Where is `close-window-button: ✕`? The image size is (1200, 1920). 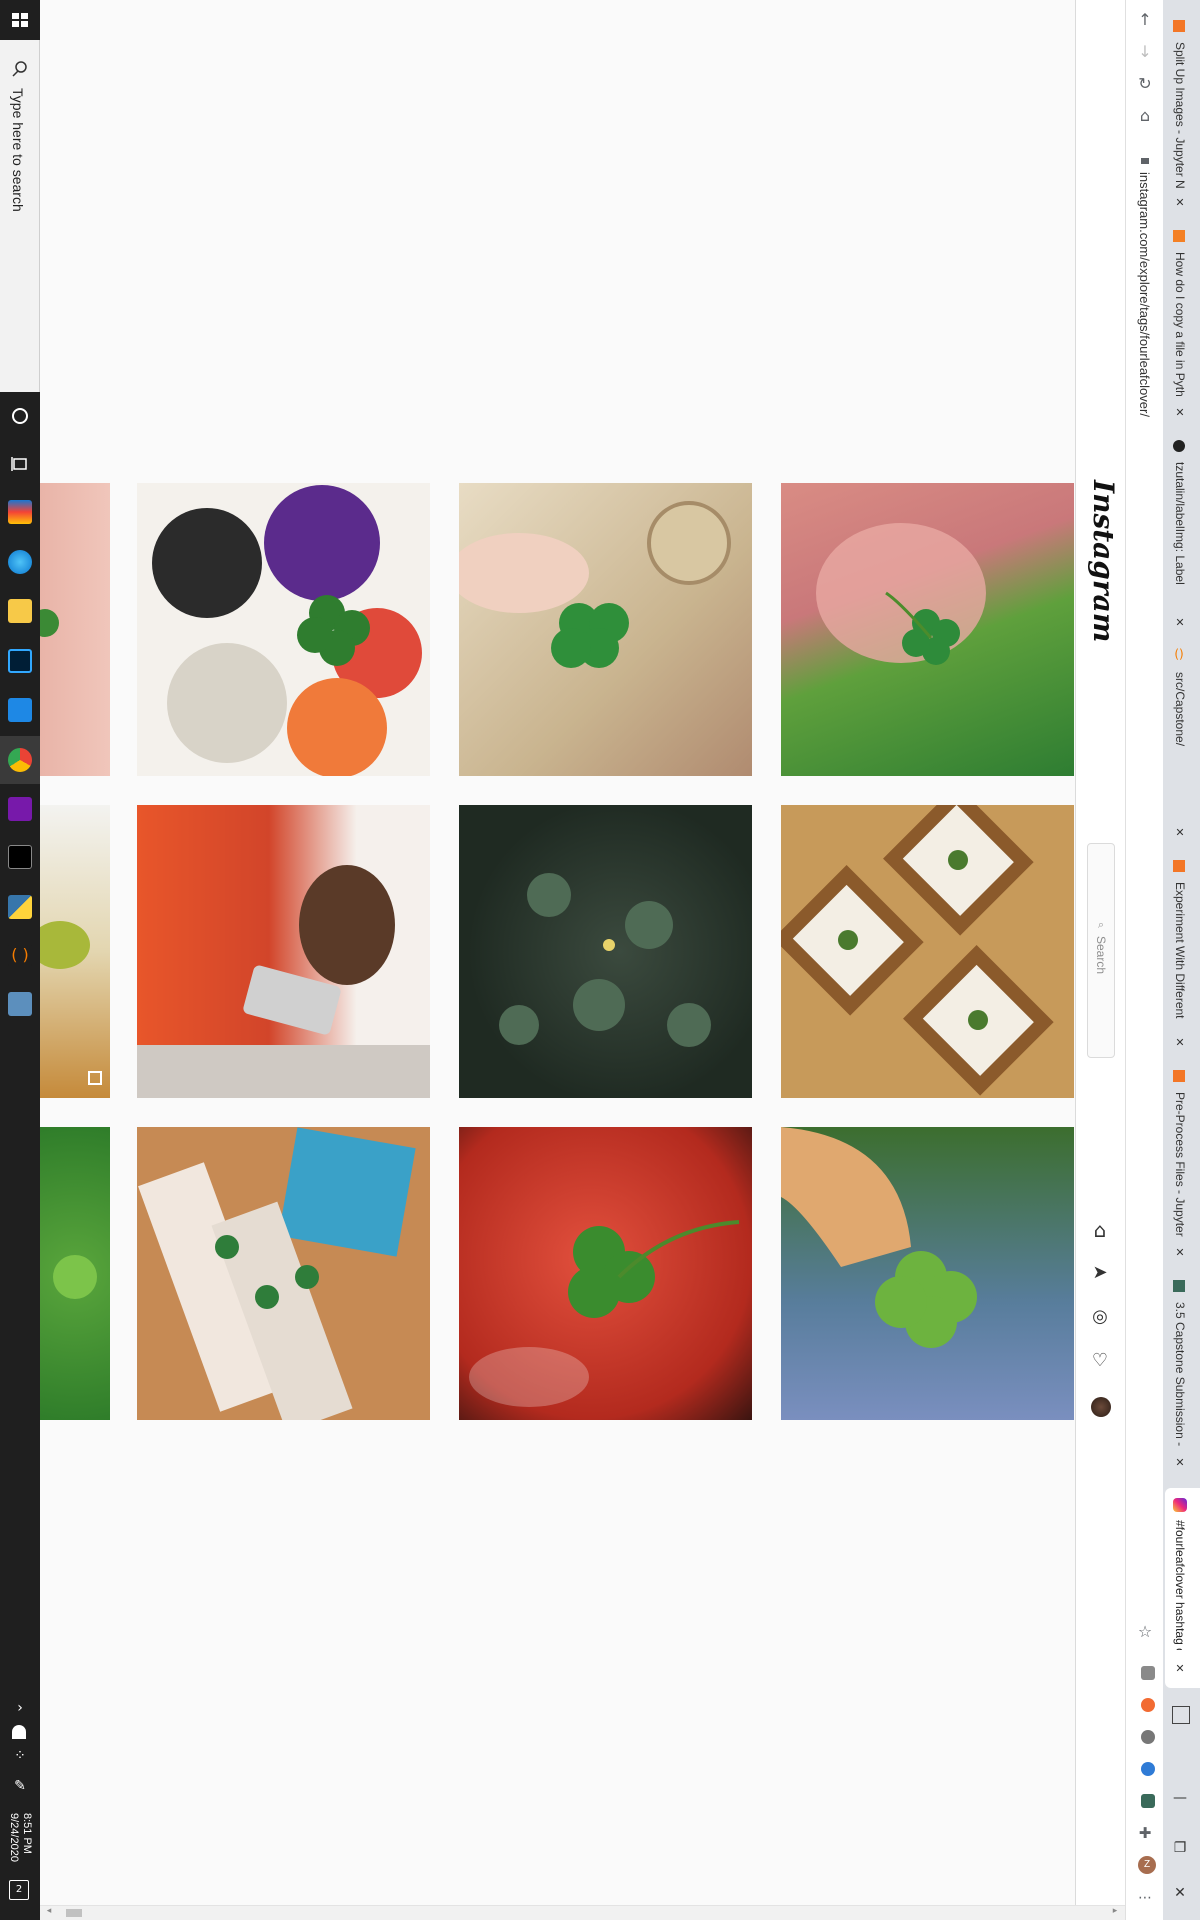
close-window-button: ✕ is located at coordinates (1180, 1893).